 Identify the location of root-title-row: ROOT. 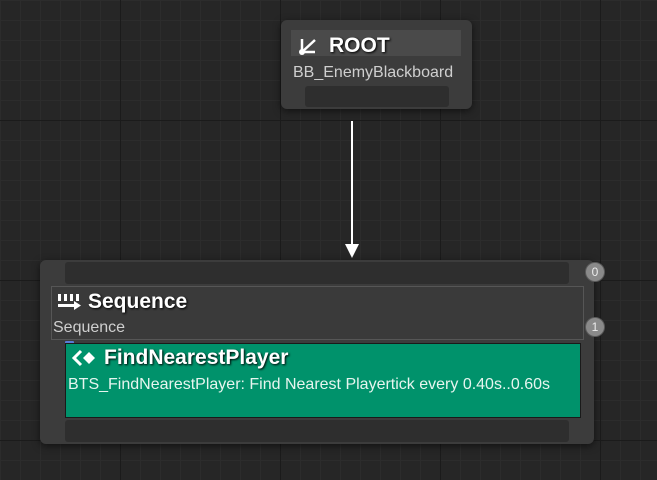
(343, 46).